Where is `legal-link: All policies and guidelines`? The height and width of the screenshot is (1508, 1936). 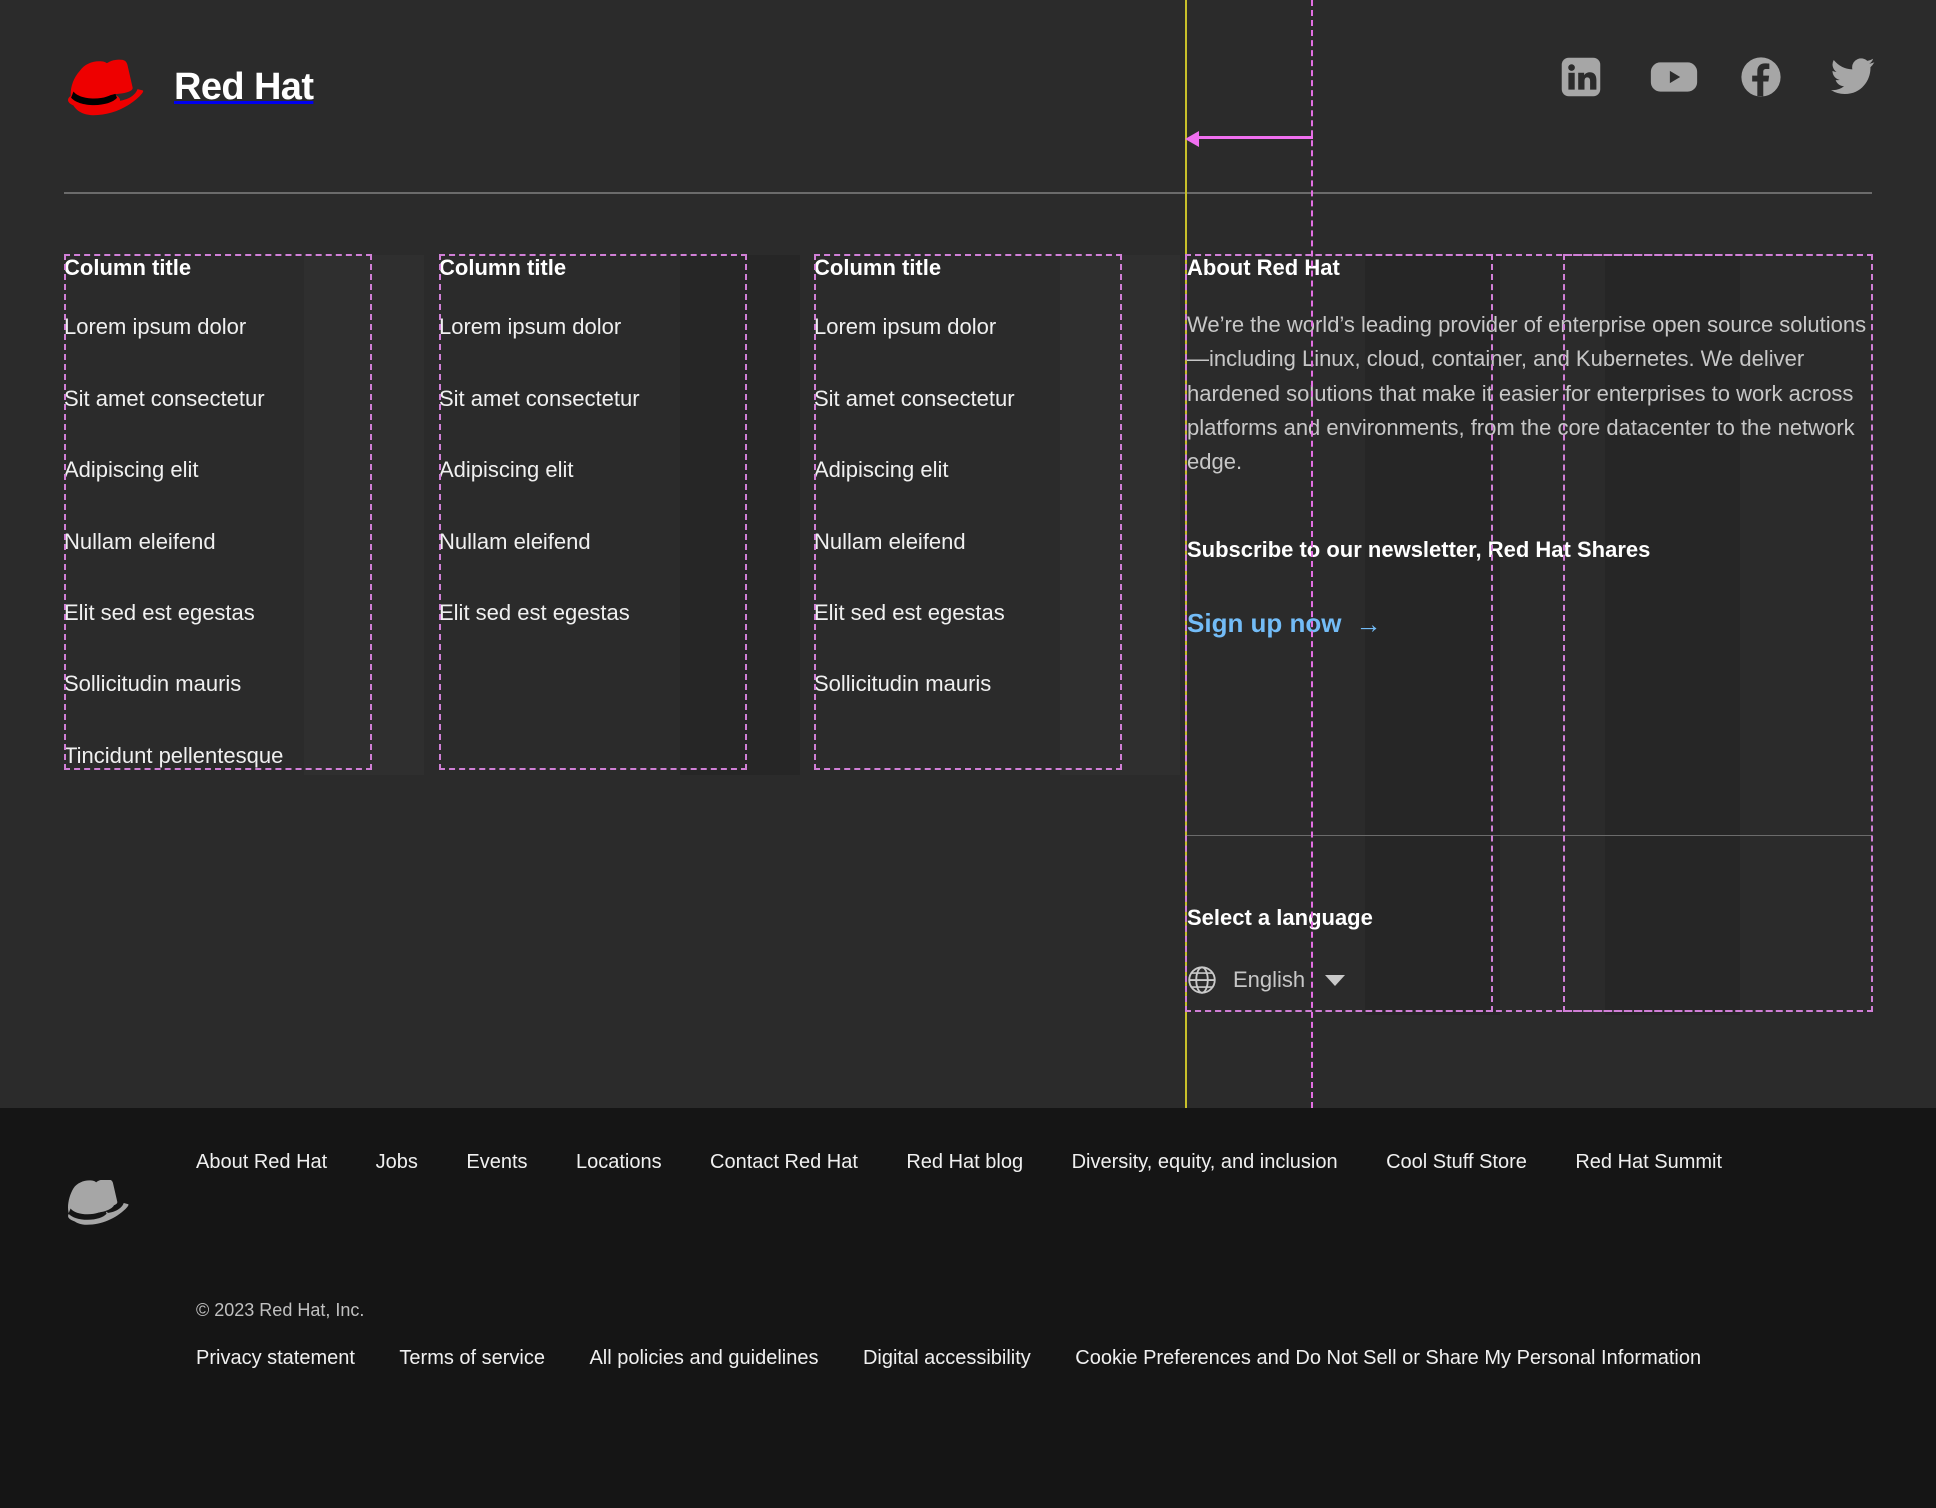
legal-link: All policies and guidelines is located at coordinates (703, 1358).